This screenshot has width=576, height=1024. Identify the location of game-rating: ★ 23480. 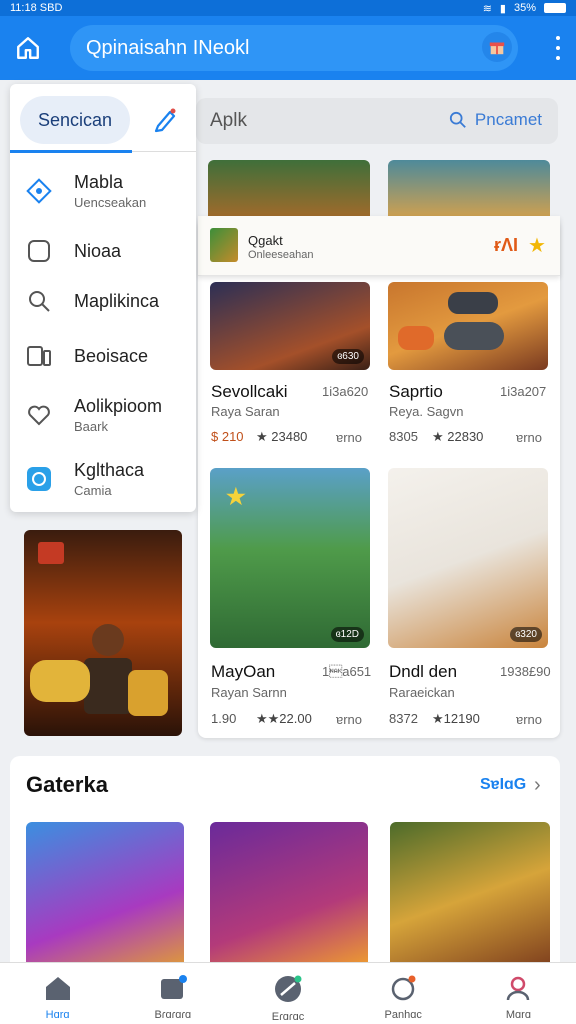
(282, 436).